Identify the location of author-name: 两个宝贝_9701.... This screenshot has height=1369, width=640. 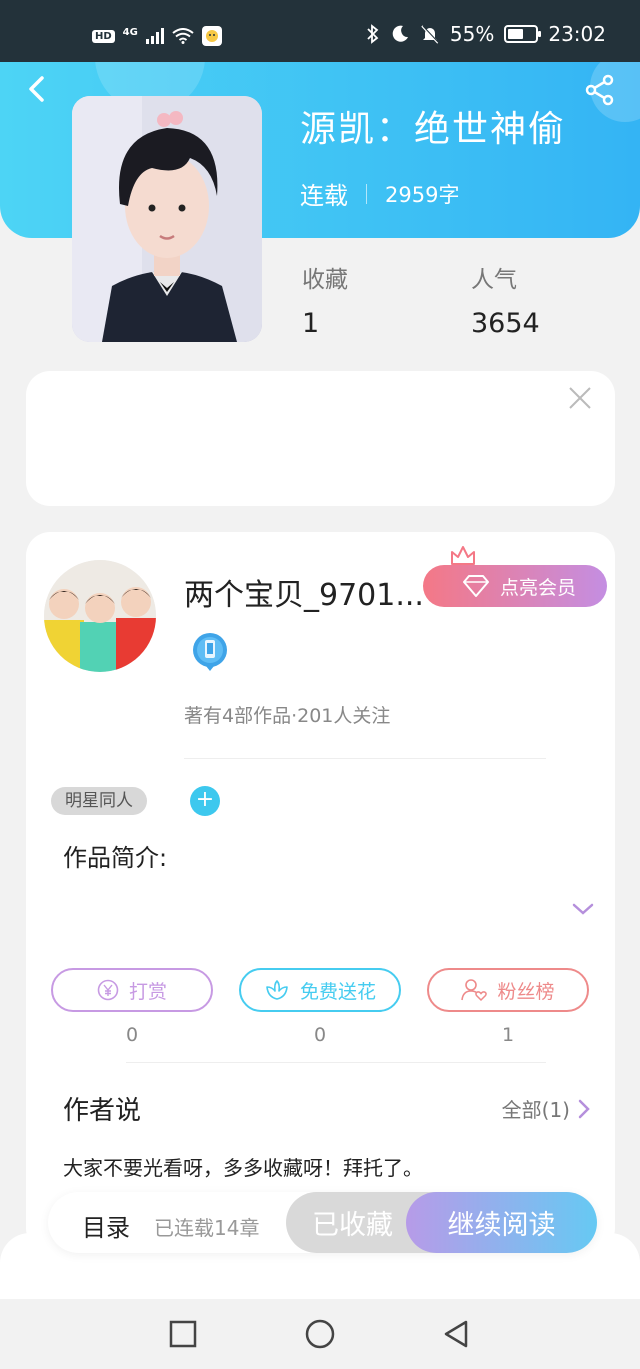
(304, 592).